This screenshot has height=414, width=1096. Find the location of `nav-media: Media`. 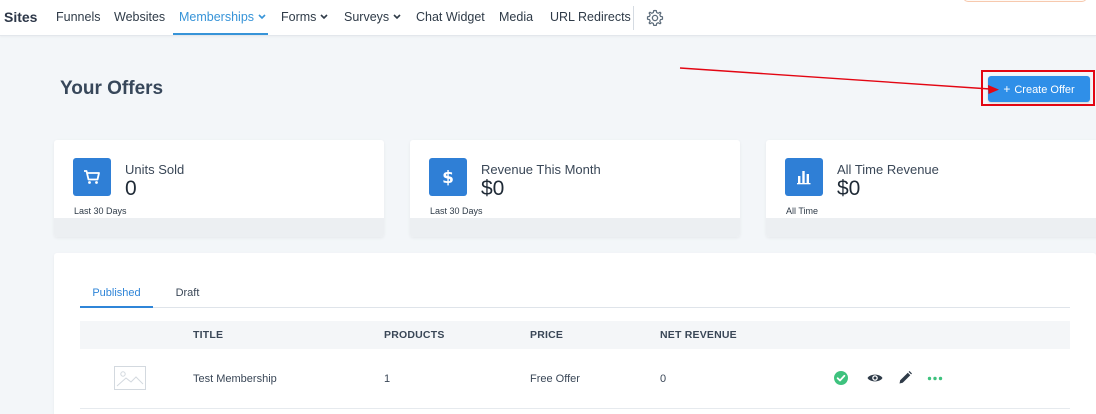

nav-media: Media is located at coordinates (516, 17).